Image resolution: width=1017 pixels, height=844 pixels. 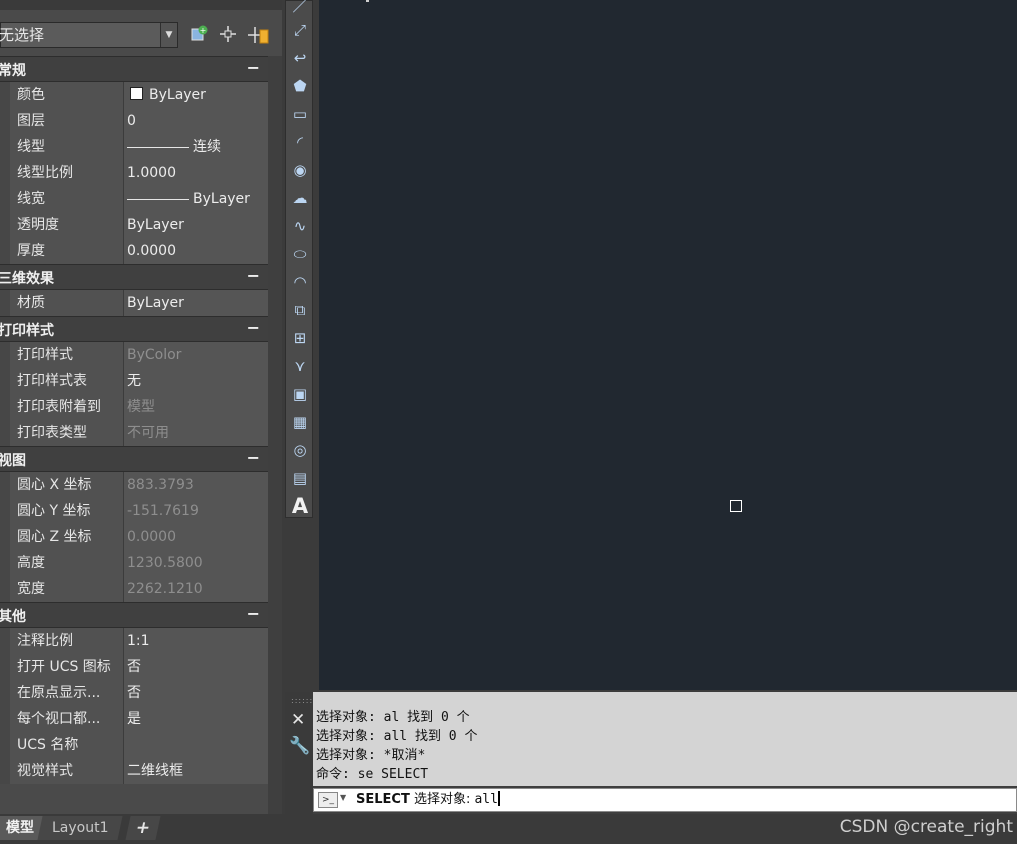 I want to click on property-row: 打印样式 ByColor, so click(x=134, y=355).